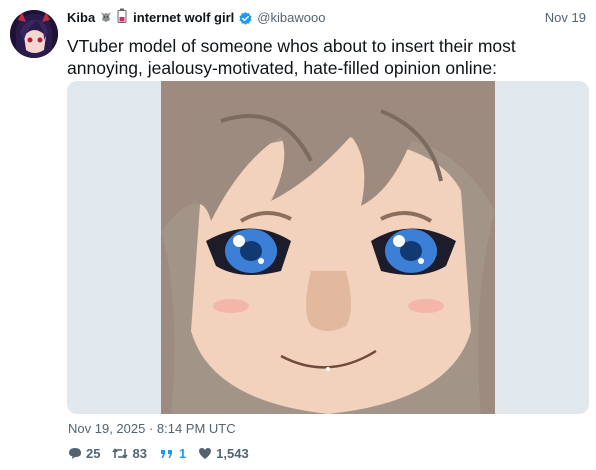 Image resolution: width=596 pixels, height=470 pixels. Describe the element at coordinates (129, 453) in the screenshot. I see `retweet-stat: 83` at that location.